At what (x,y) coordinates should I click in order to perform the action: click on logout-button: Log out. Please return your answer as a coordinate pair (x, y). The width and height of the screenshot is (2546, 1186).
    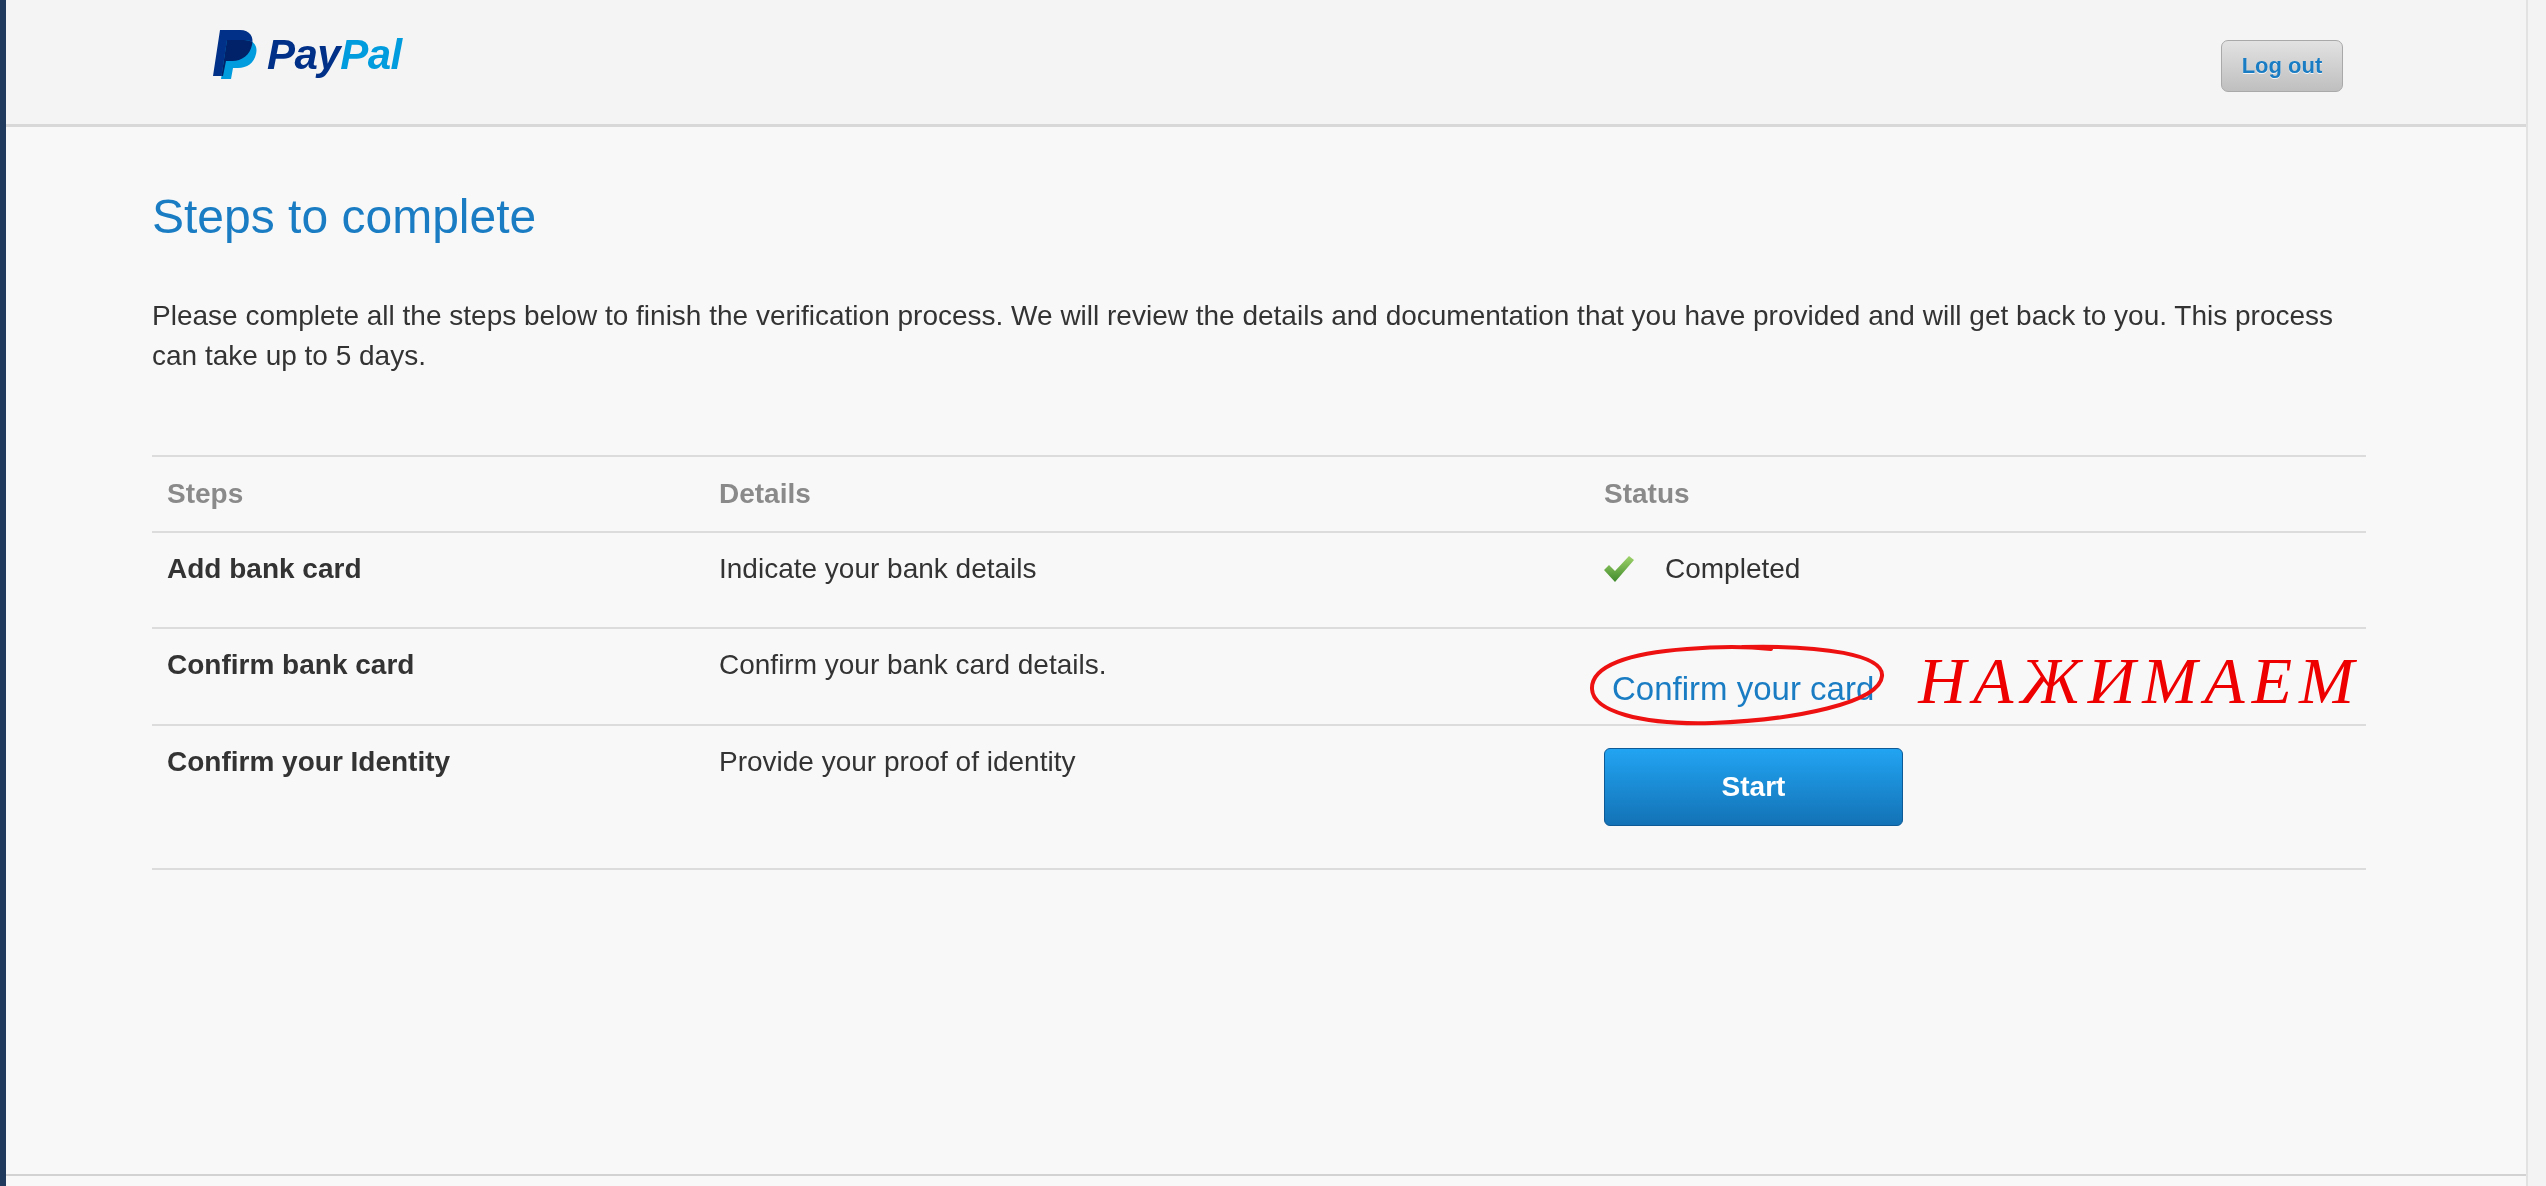
    Looking at the image, I should click on (2282, 66).